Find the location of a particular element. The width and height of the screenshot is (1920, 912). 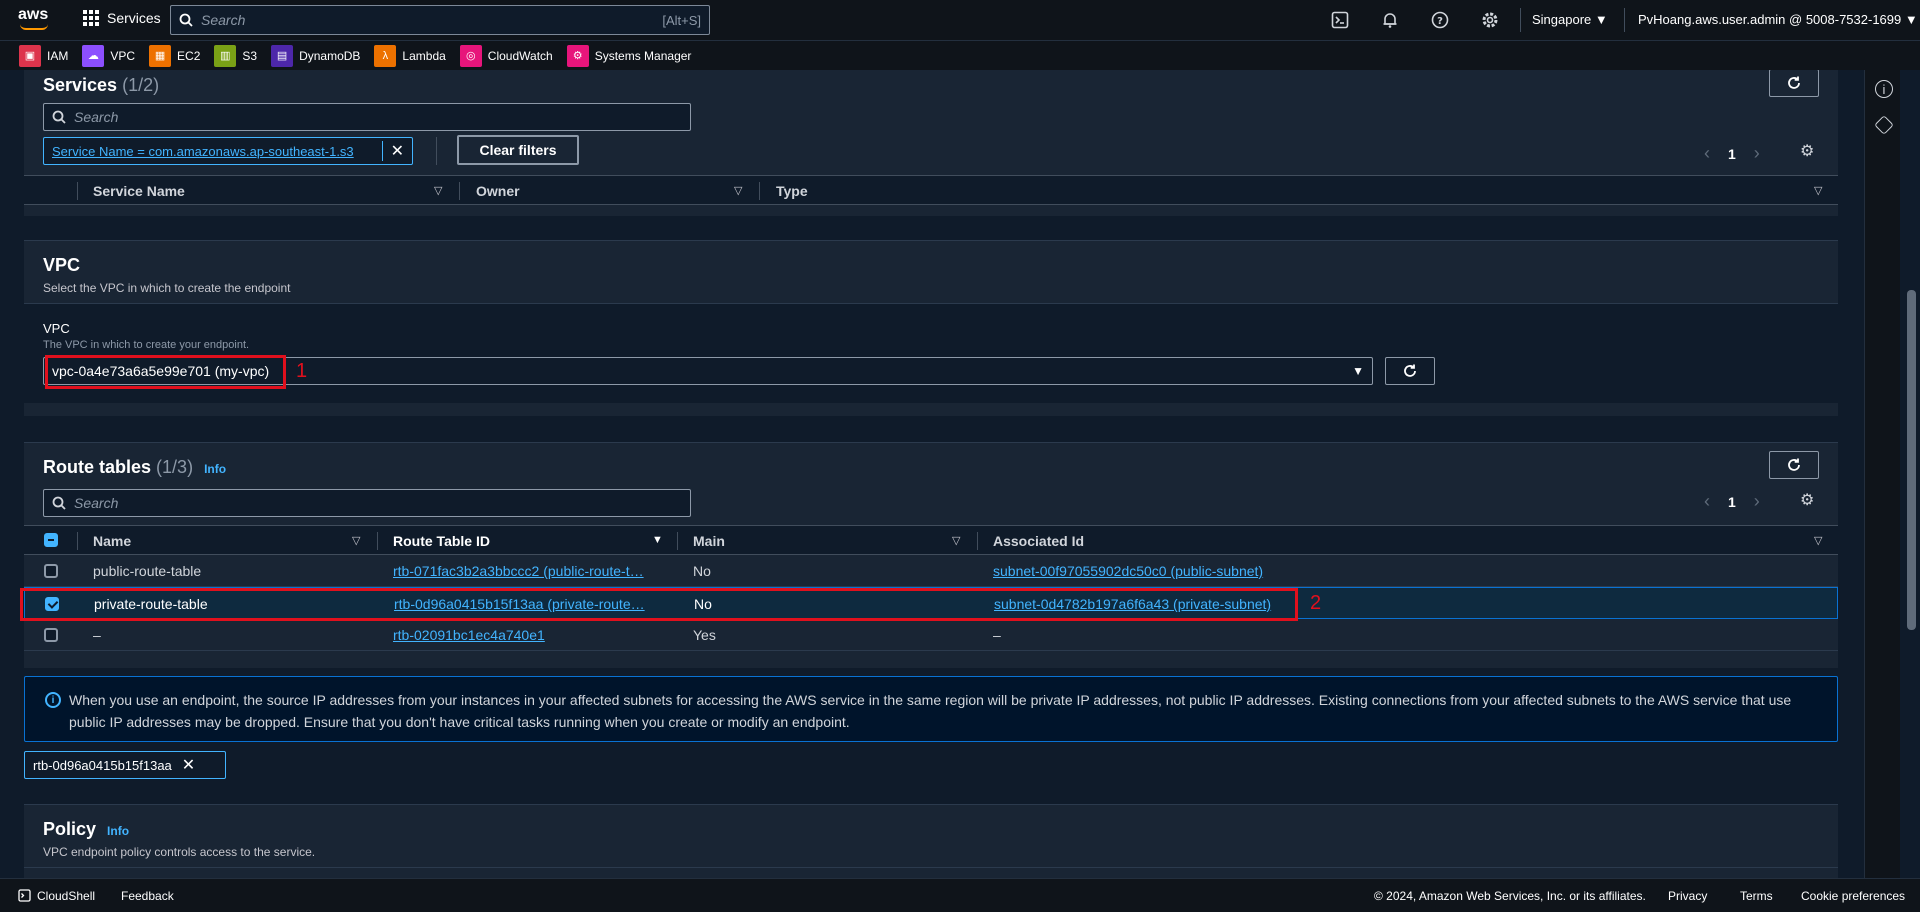

favorite-vpc: ☁ VPC is located at coordinates (109, 55).